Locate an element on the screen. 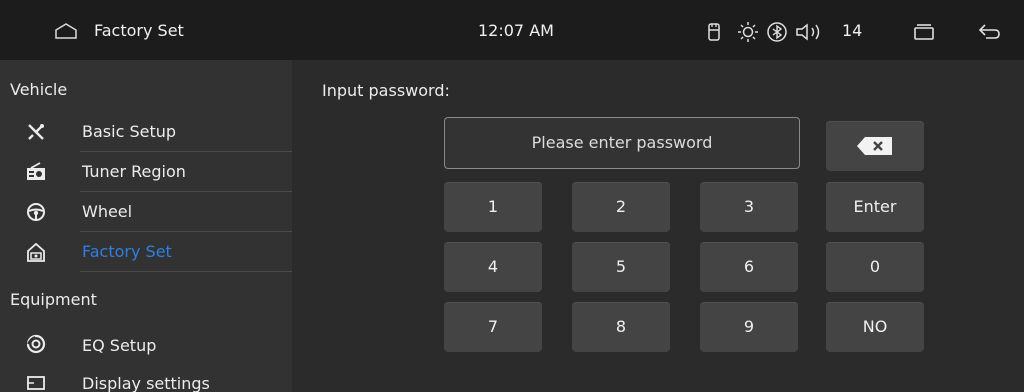 The height and width of the screenshot is (392, 1024). sidebar-item-label: Wheel is located at coordinates (107, 211).